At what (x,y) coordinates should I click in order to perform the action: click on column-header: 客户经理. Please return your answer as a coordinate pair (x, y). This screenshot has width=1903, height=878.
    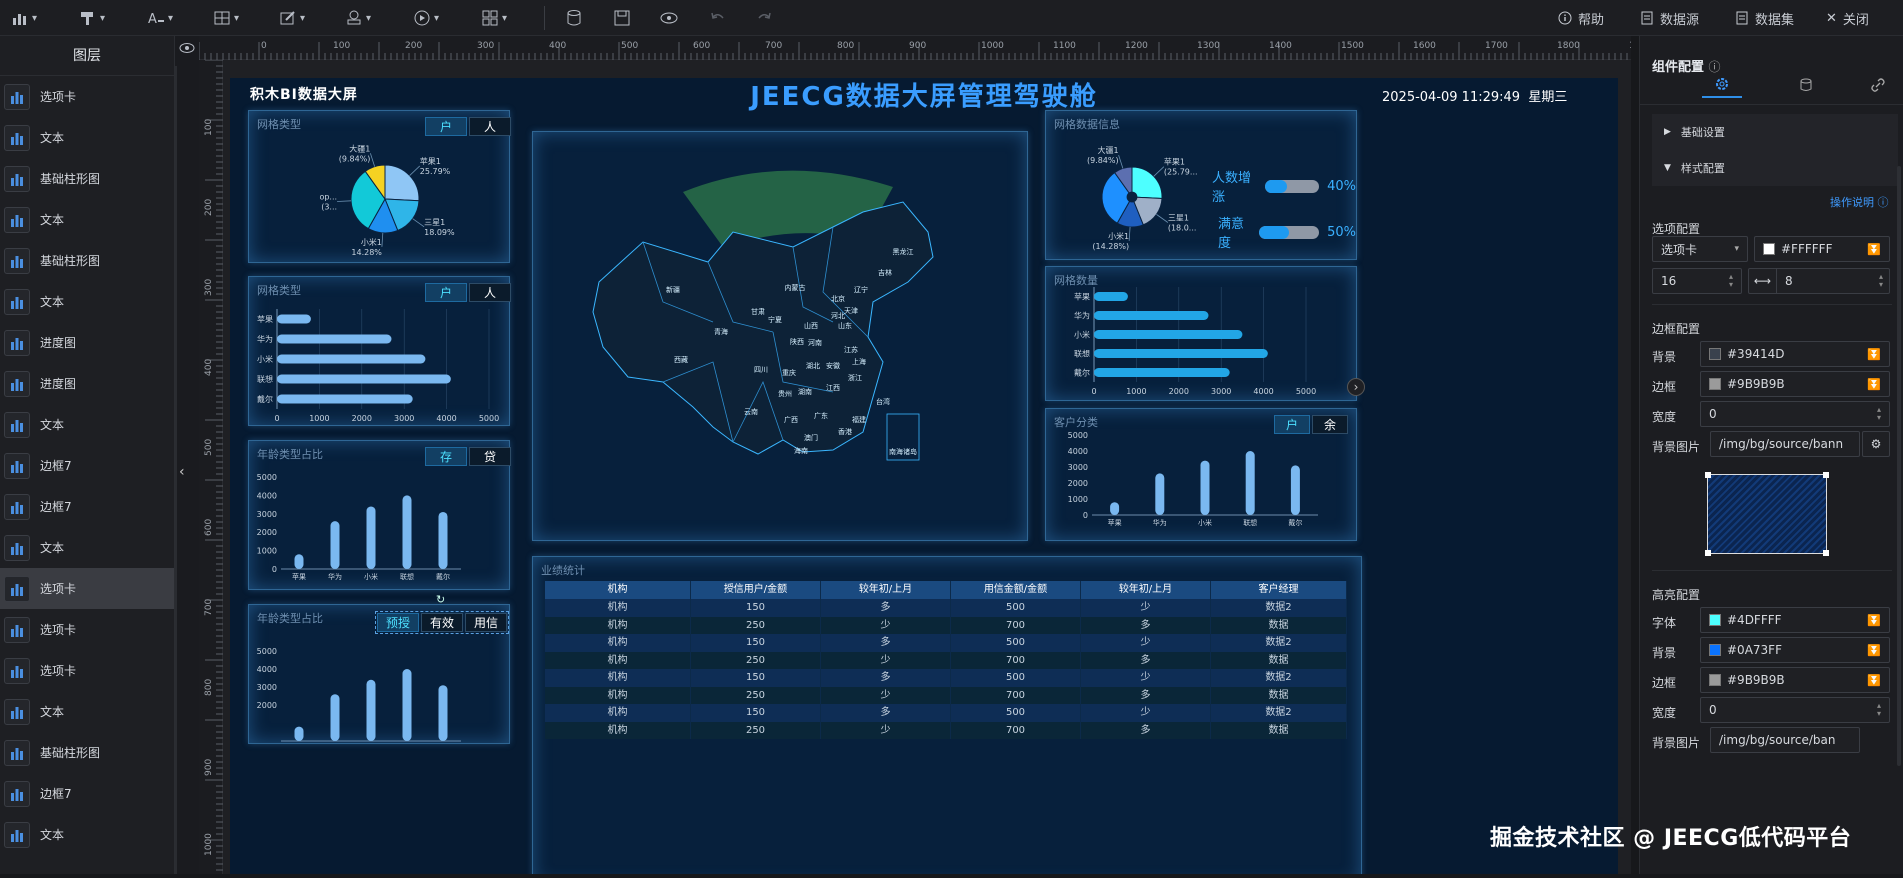
    Looking at the image, I should click on (1279, 590).